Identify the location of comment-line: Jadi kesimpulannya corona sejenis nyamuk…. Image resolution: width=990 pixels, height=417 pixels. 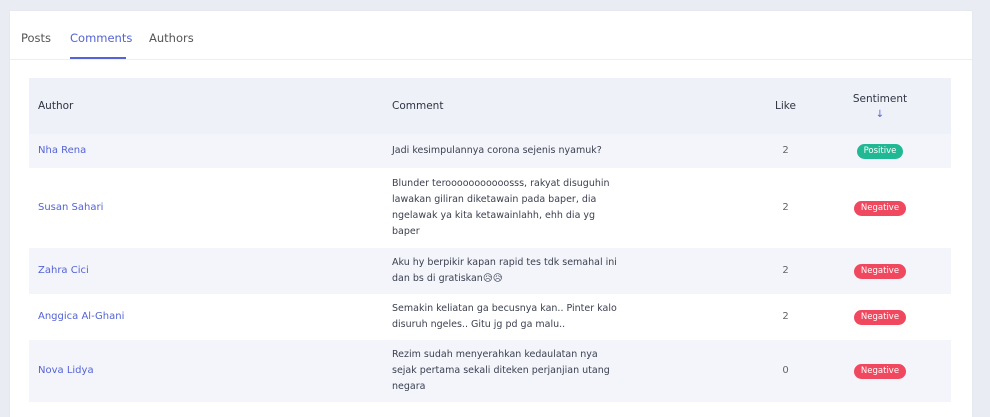
(497, 150).